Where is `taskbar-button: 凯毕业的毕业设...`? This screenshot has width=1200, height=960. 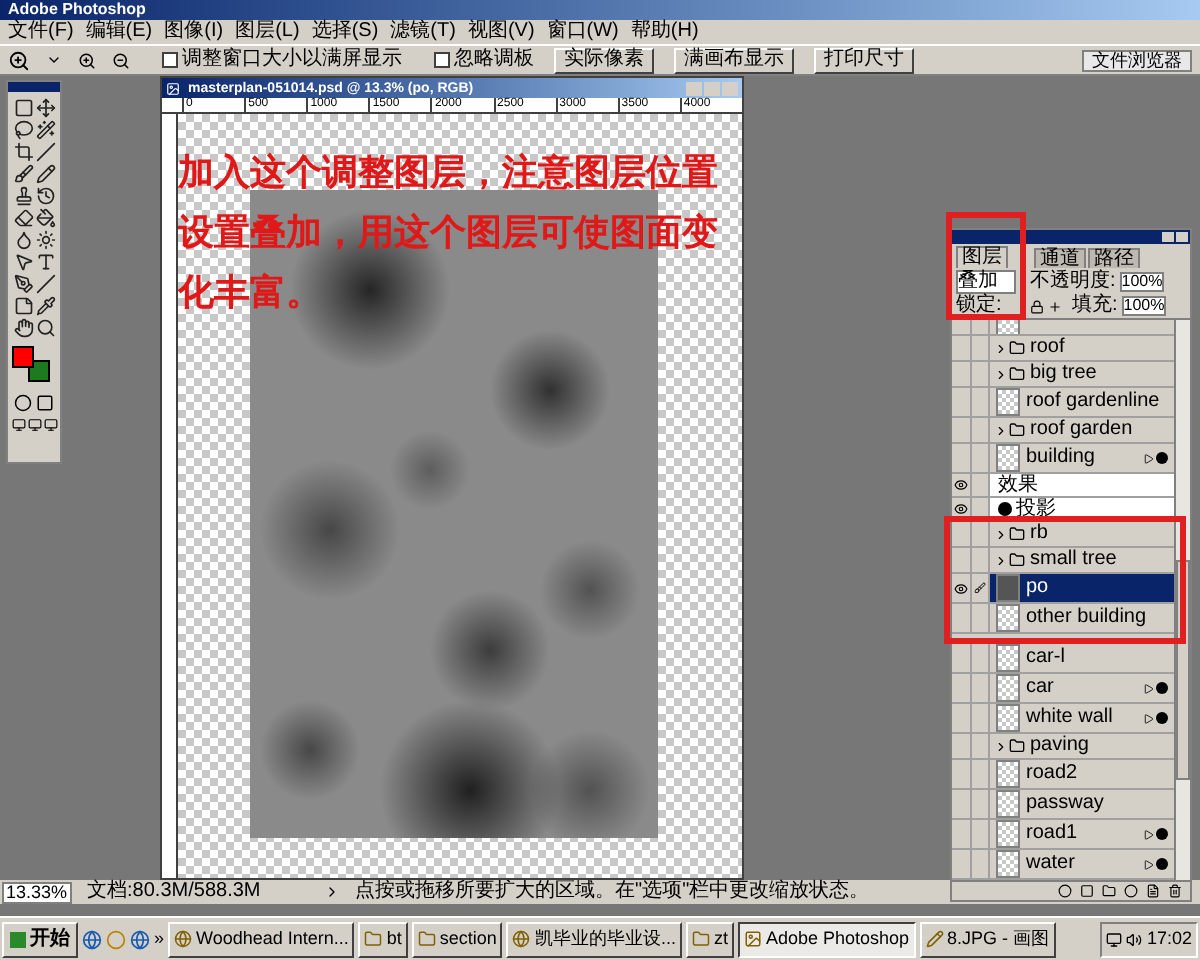
taskbar-button: 凯毕业的毕业设... is located at coordinates (594, 939).